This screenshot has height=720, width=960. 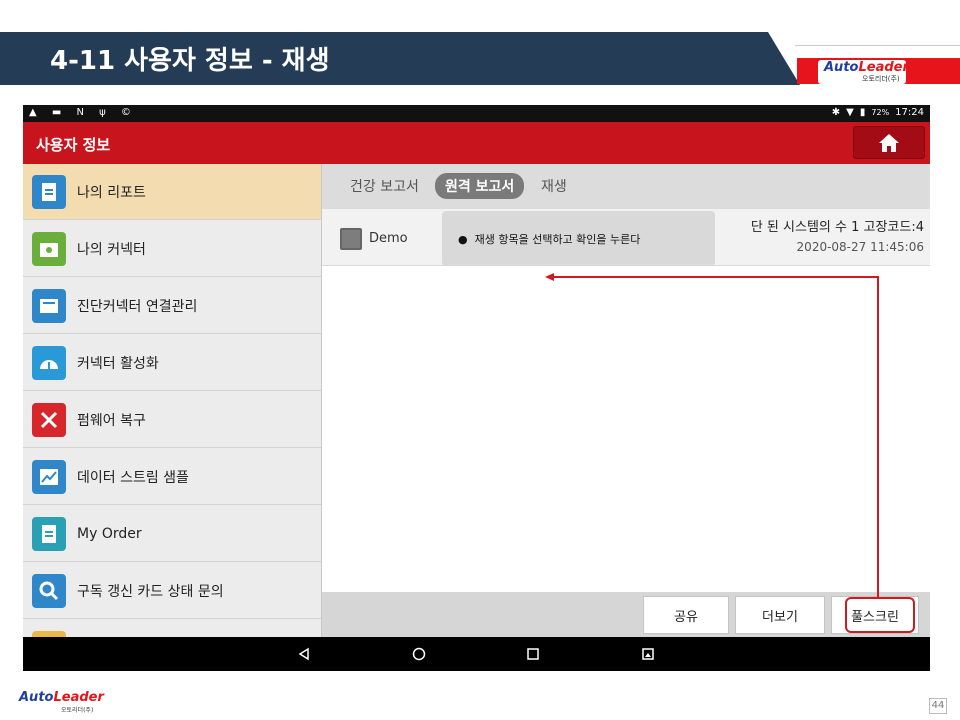 I want to click on sidebar-item-connector-activation: 커넥터 활성화, so click(x=172, y=363).